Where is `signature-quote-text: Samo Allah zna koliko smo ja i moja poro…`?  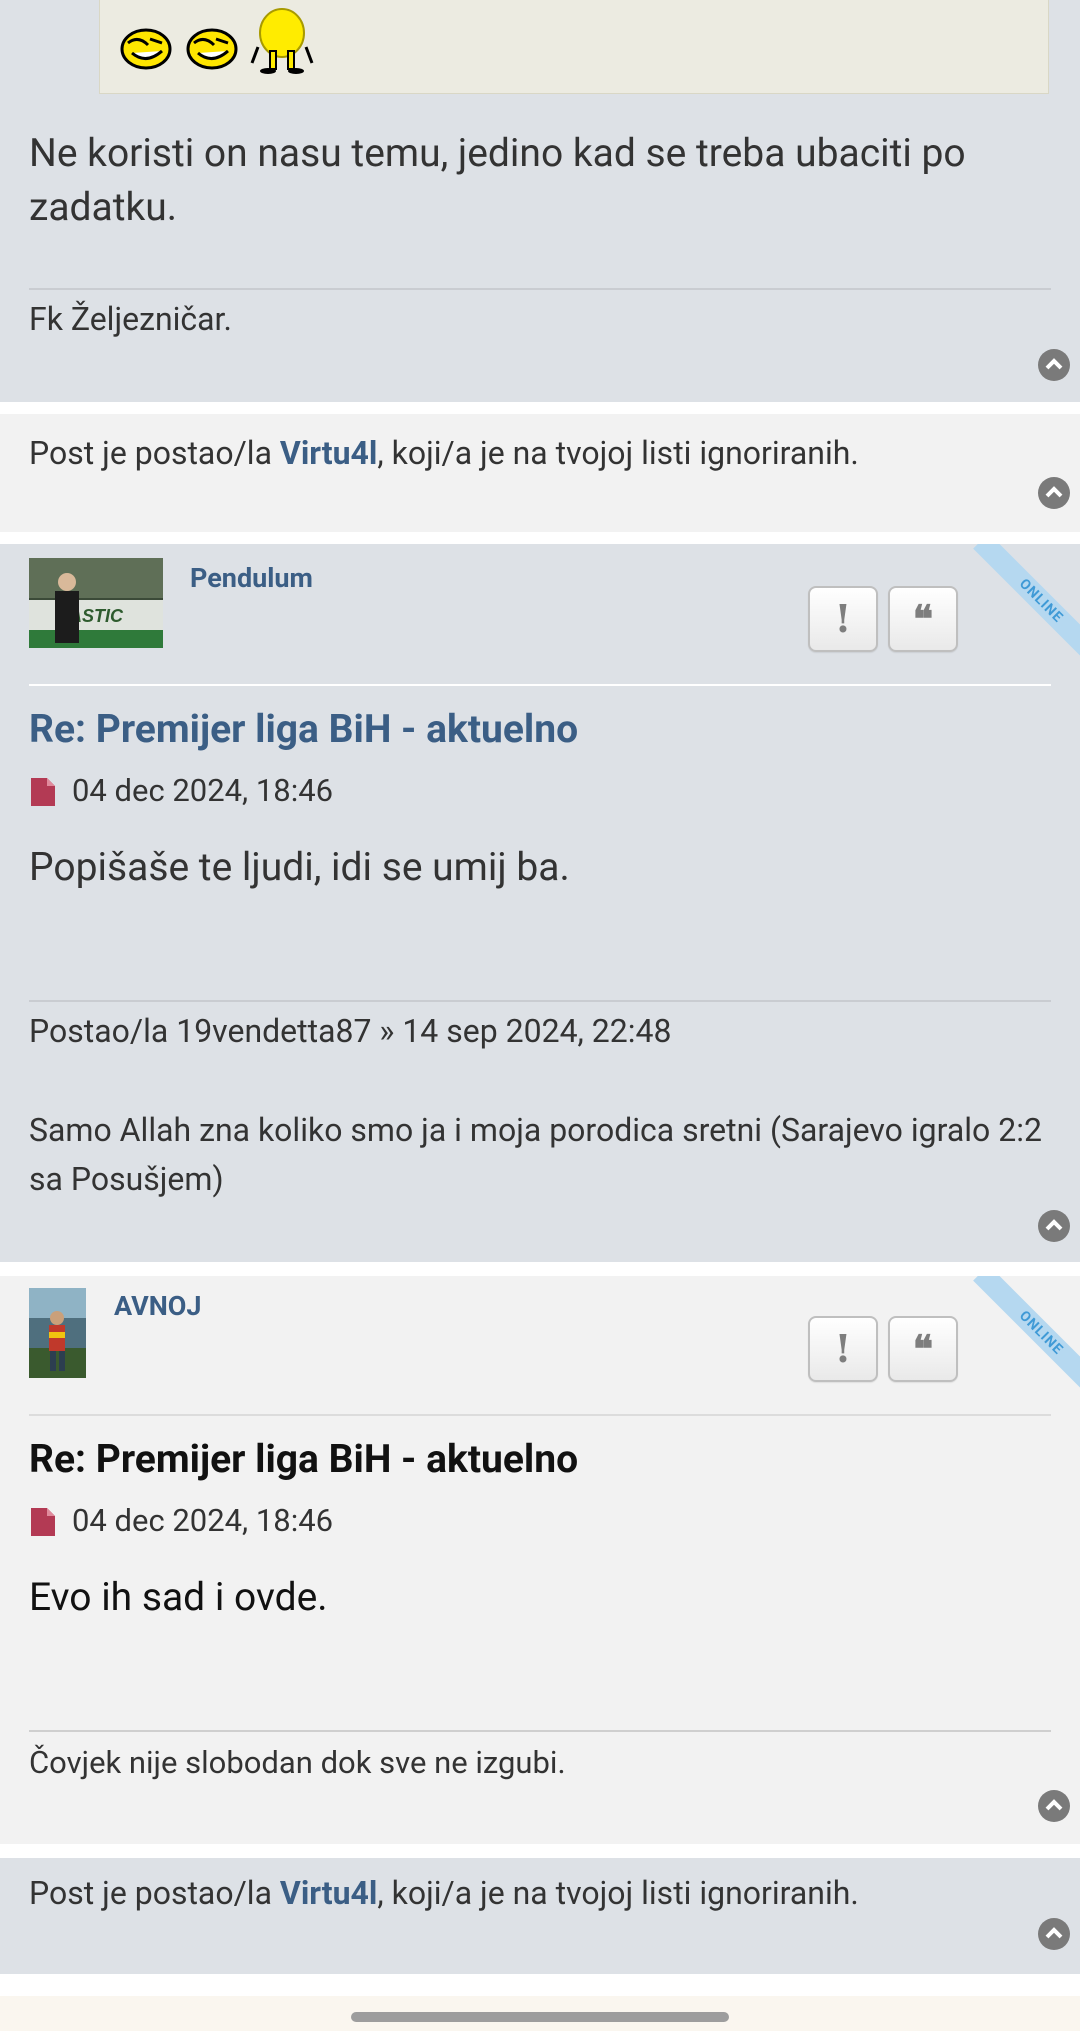 signature-quote-text: Samo Allah zna koliko smo ja i moja poro… is located at coordinates (535, 1154).